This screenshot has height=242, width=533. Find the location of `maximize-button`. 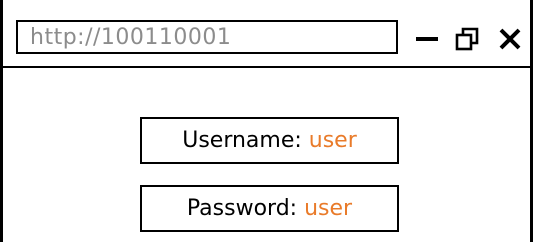

maximize-button is located at coordinates (467, 39).